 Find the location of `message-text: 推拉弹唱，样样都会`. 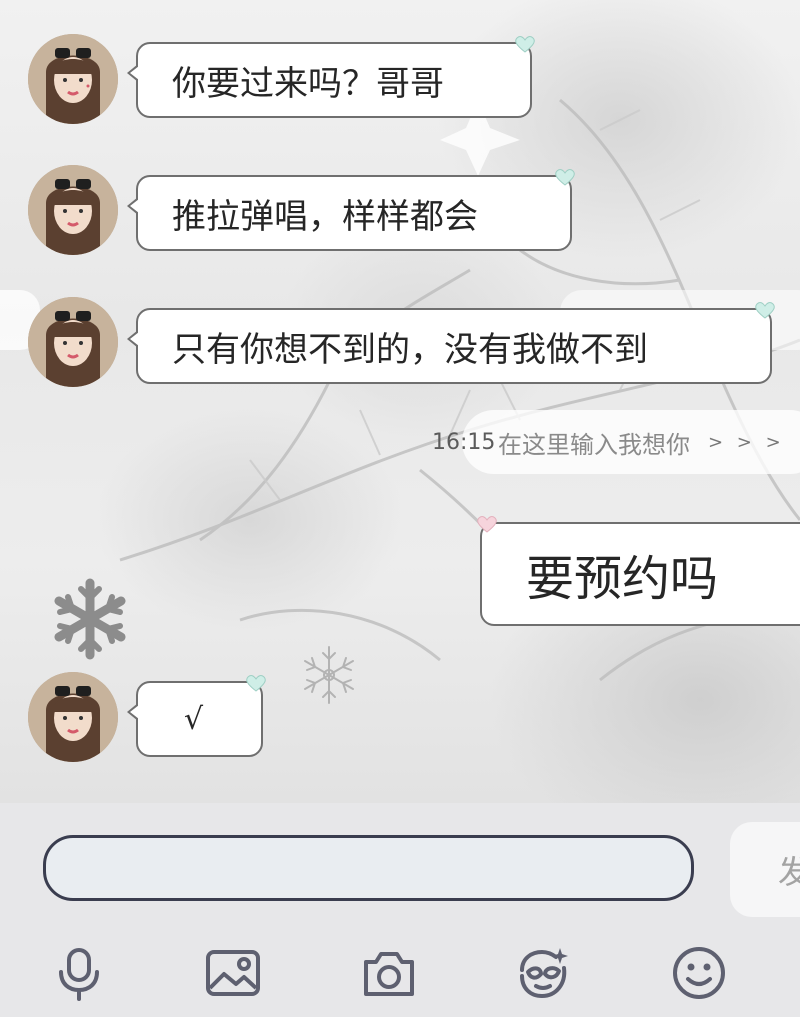

message-text: 推拉弹唱，样样都会 is located at coordinates (325, 216).